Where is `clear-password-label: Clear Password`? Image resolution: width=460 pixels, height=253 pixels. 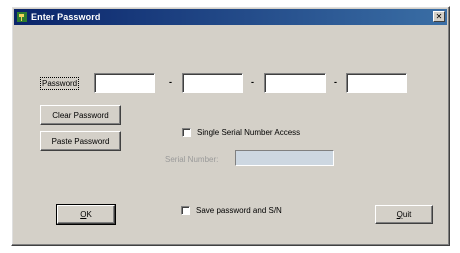 clear-password-label: Clear Password is located at coordinates (80, 115).